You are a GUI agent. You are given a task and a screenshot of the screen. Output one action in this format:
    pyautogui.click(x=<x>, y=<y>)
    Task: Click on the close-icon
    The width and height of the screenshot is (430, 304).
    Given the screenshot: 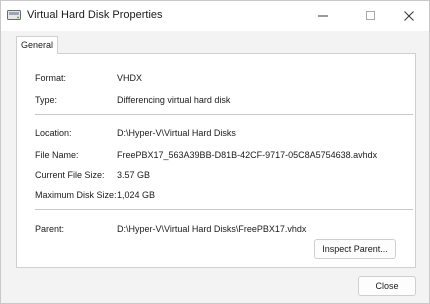 What is the action you would take?
    pyautogui.click(x=409, y=16)
    